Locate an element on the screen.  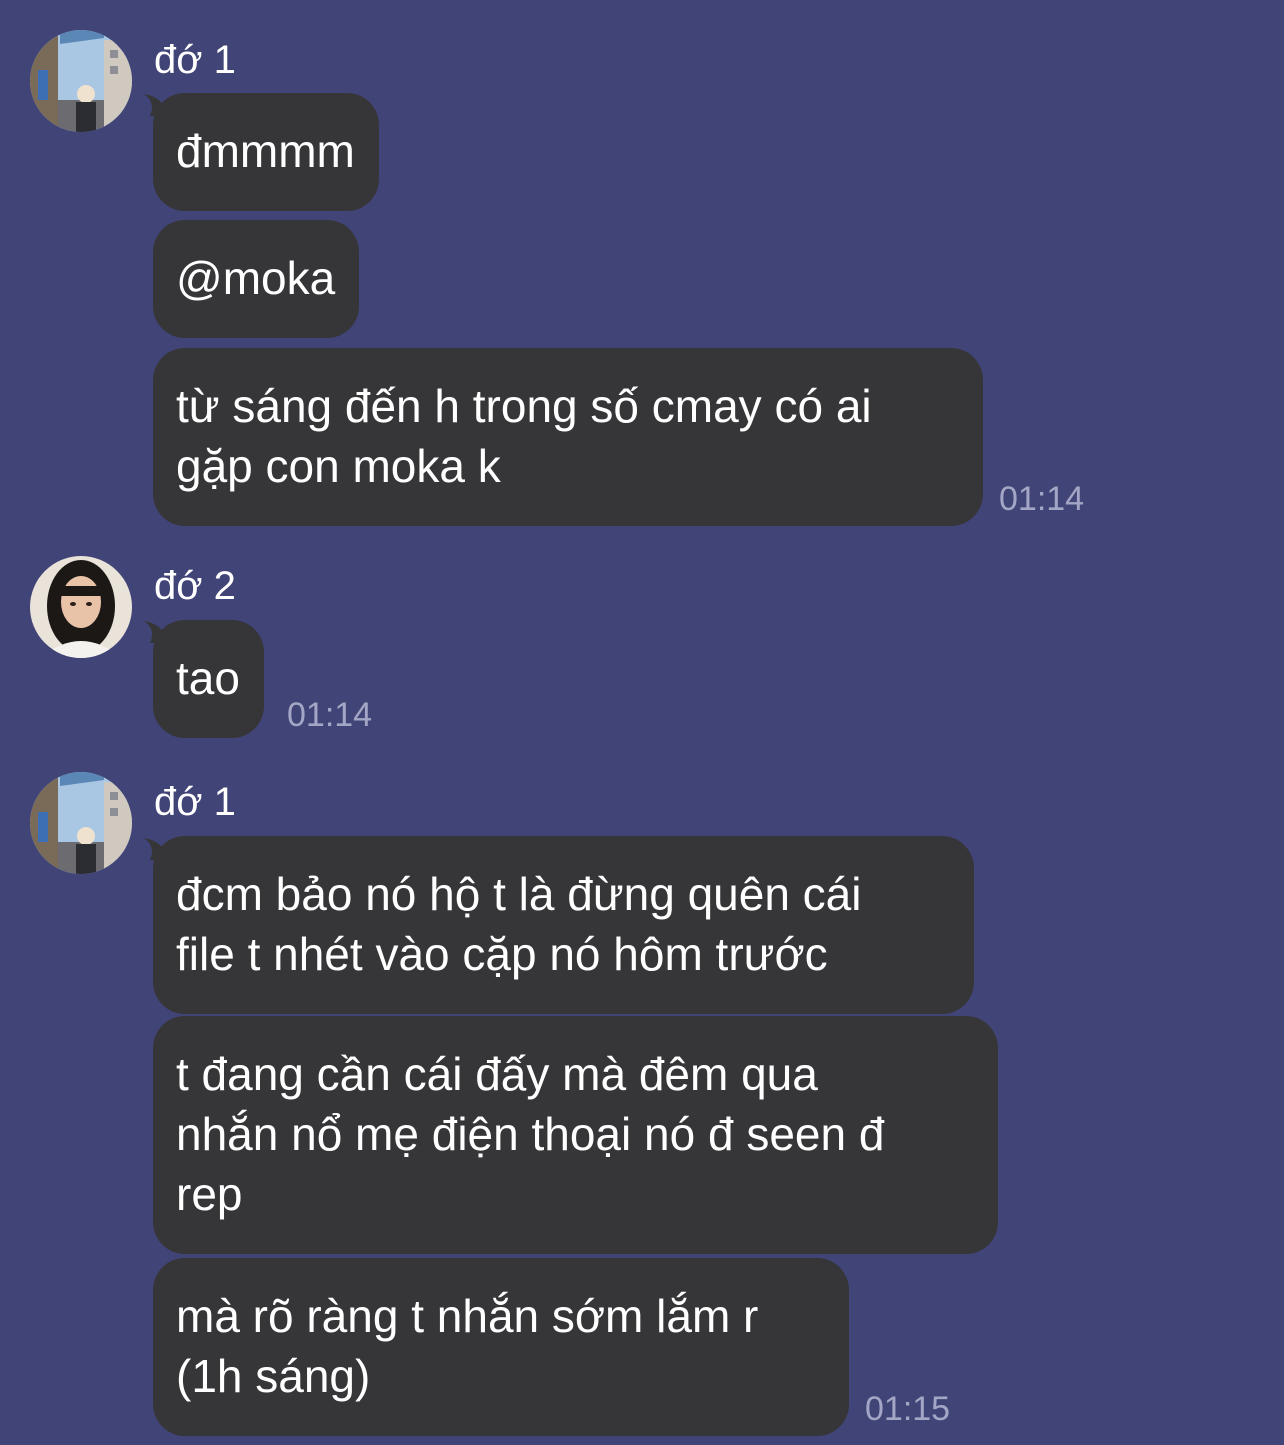
message-bubble: đmmmm is located at coordinates (266, 152).